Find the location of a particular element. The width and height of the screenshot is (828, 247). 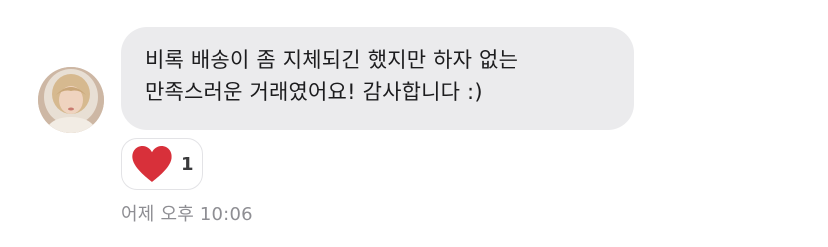

avatar is located at coordinates (71, 100).